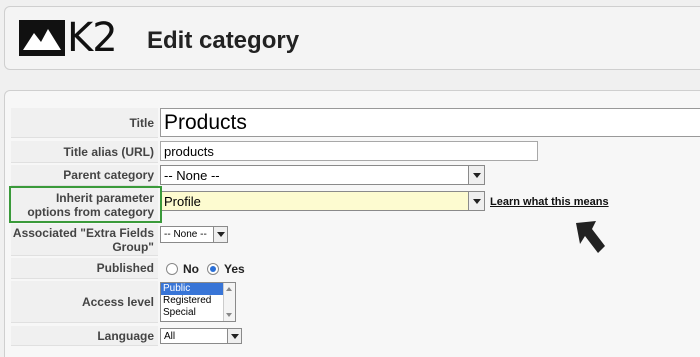 This screenshot has width=700, height=357. What do you see at coordinates (84, 175) in the screenshot?
I see `parent-label: Parent category` at bounding box center [84, 175].